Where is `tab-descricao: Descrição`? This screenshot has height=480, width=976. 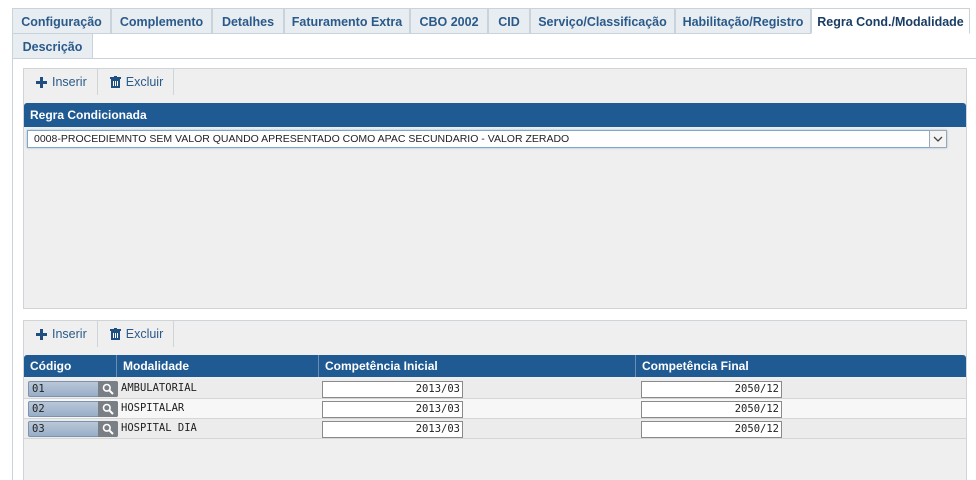
tab-descricao: Descrição is located at coordinates (52, 46).